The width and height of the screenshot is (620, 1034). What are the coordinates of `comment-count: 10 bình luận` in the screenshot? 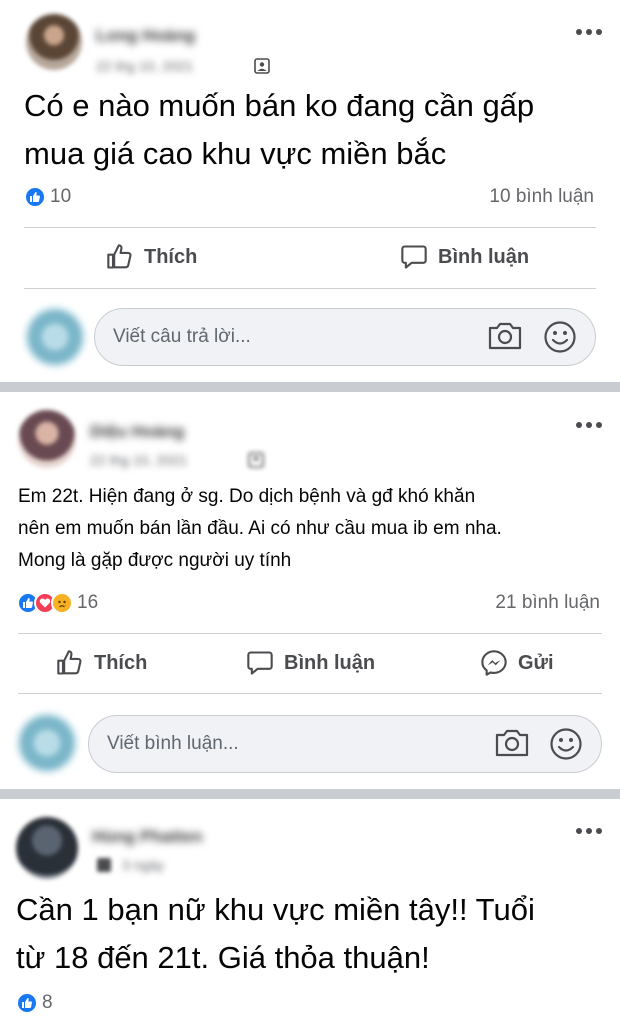 It's located at (541, 197).